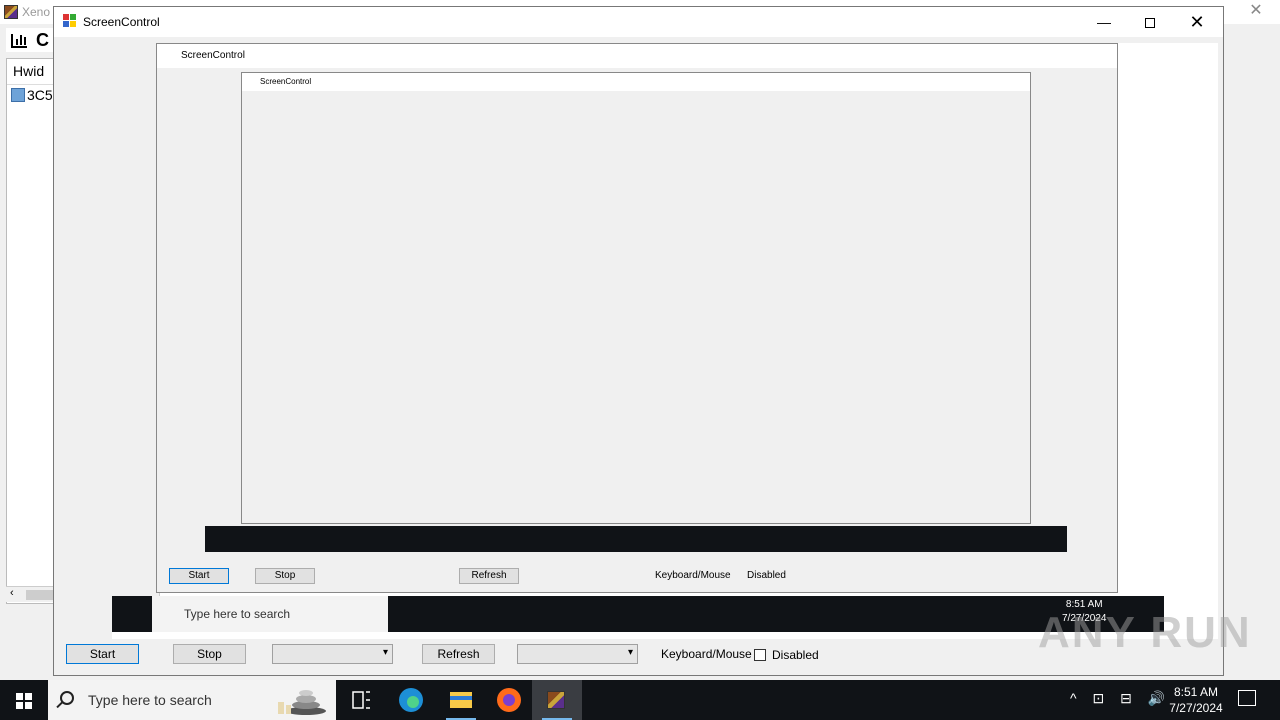  I want to click on list-item: 3C5, so click(32, 95).